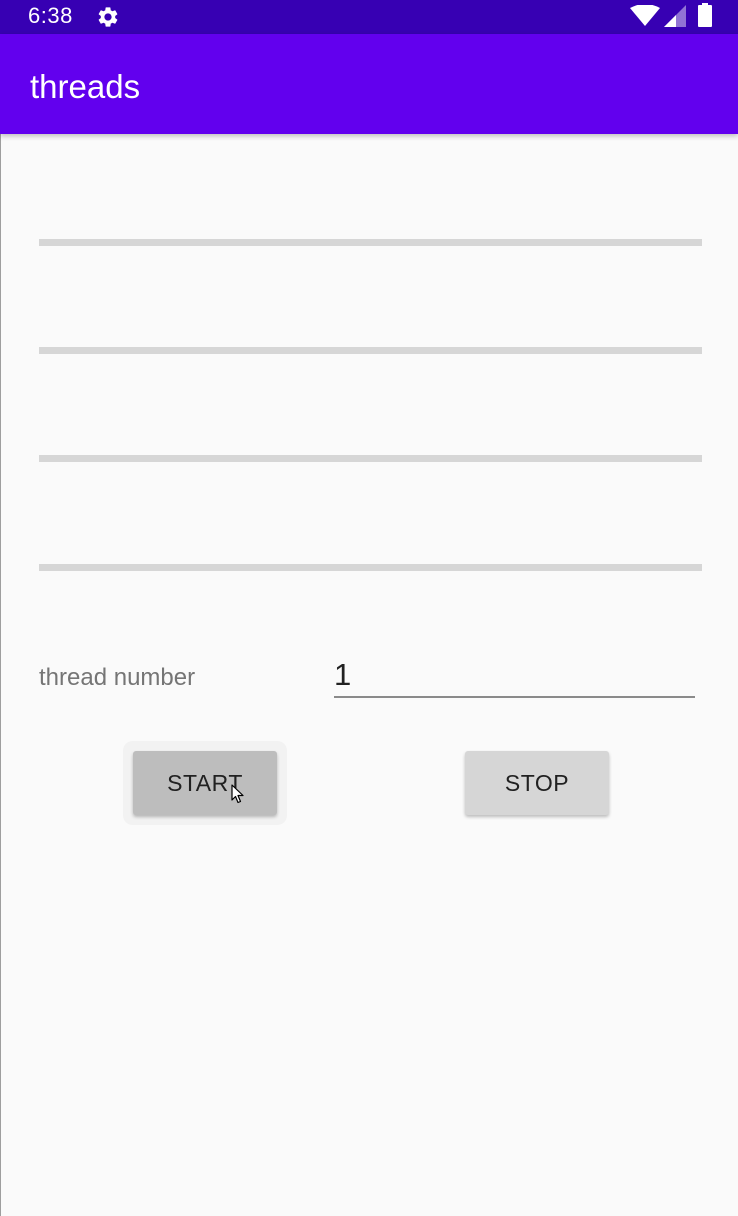 The width and height of the screenshot is (738, 1216). What do you see at coordinates (108, 17) in the screenshot?
I see `gear-icon` at bounding box center [108, 17].